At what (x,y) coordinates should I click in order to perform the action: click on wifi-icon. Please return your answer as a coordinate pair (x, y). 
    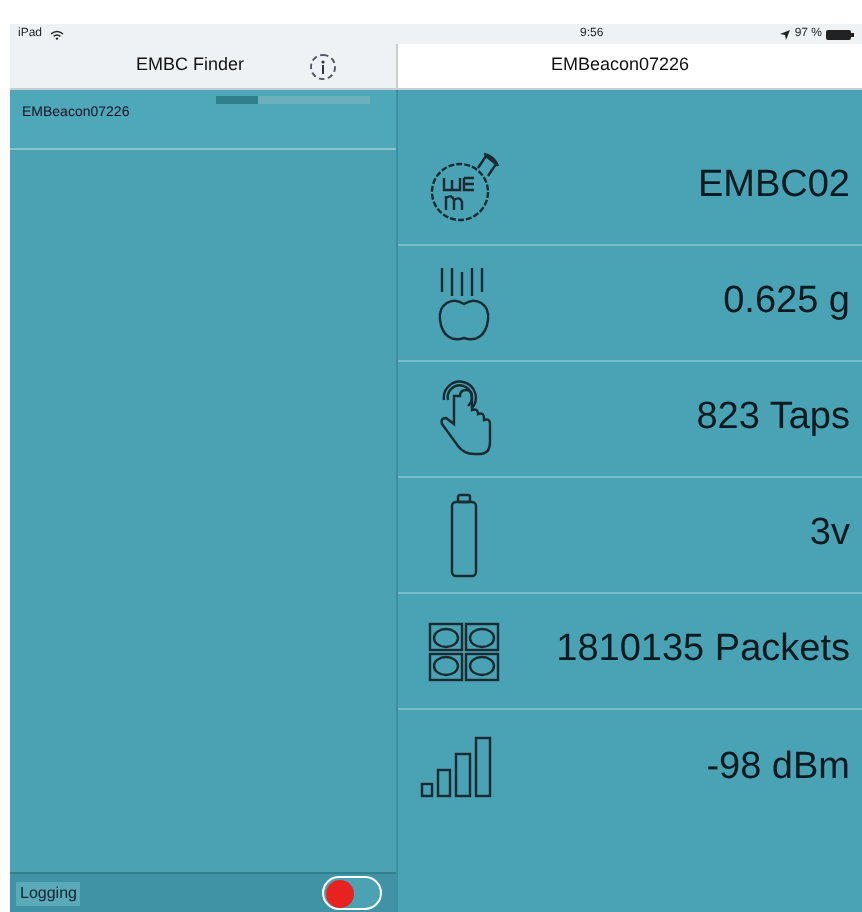
    Looking at the image, I should click on (57, 34).